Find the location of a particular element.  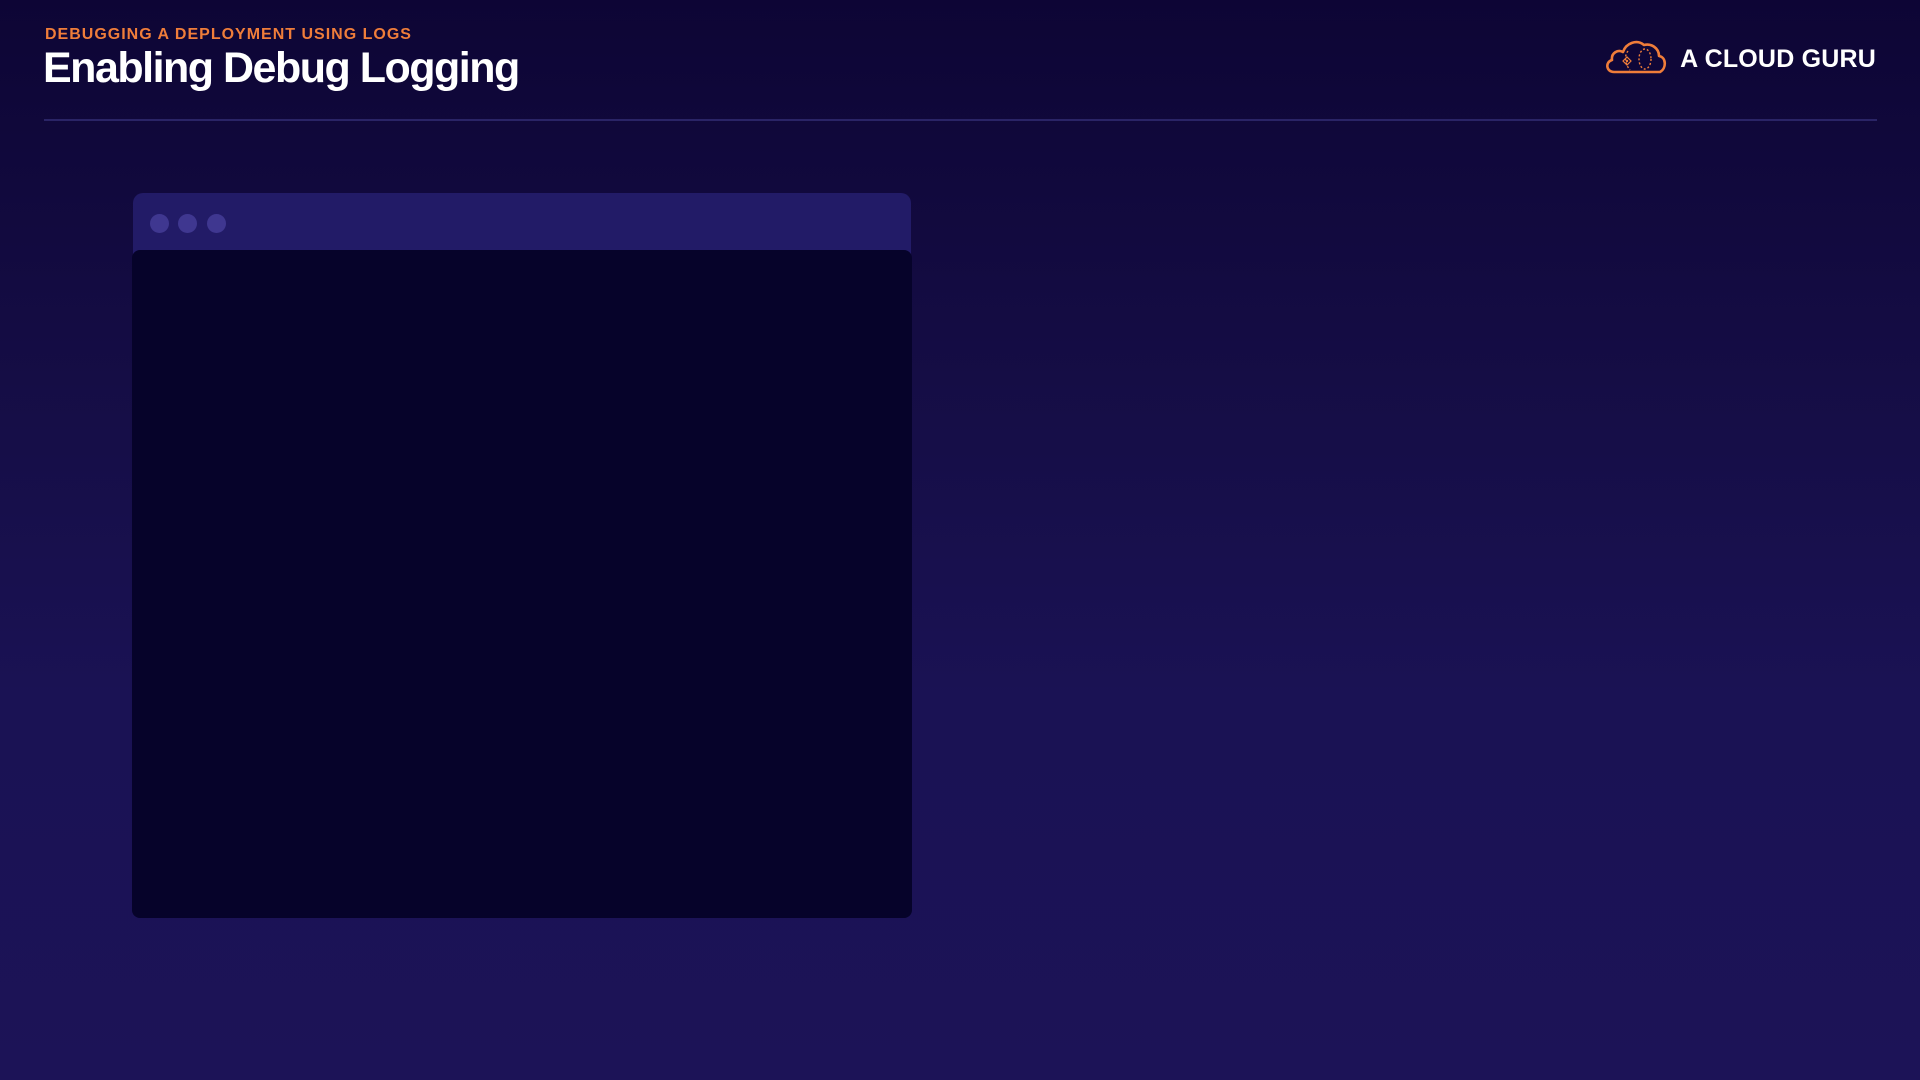

window-close-dot is located at coordinates (159, 223).